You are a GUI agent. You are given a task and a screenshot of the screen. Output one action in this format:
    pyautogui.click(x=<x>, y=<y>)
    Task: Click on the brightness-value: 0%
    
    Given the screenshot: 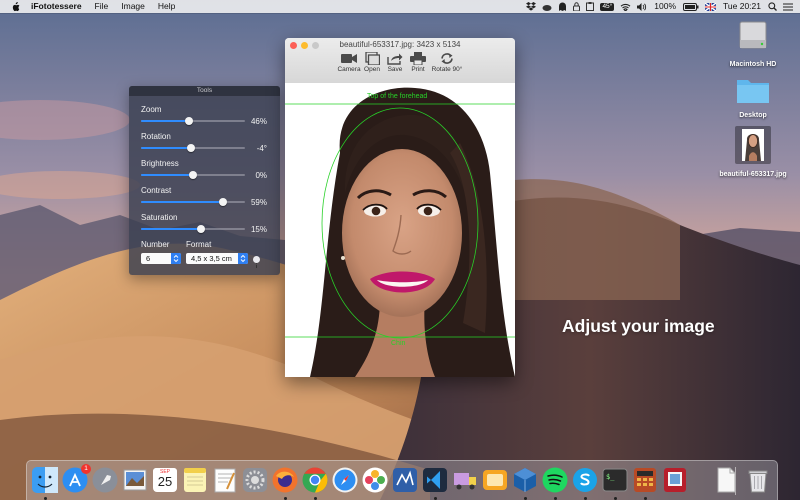 What is the action you would take?
    pyautogui.click(x=261, y=175)
    